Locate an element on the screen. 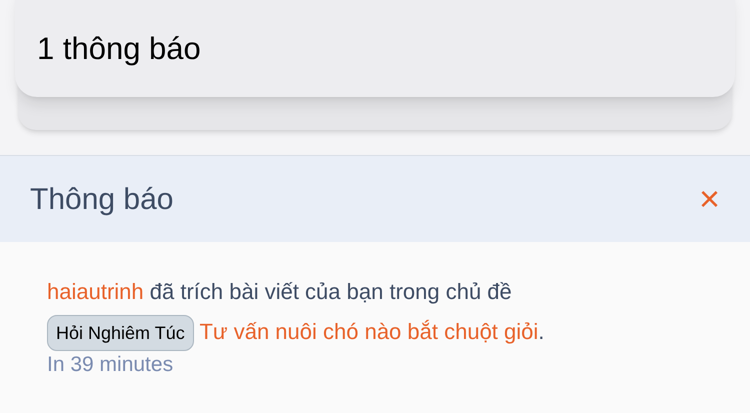  thread-link: Tư vấn nuôi chó nào bắt chuột giỏi is located at coordinates (368, 331).